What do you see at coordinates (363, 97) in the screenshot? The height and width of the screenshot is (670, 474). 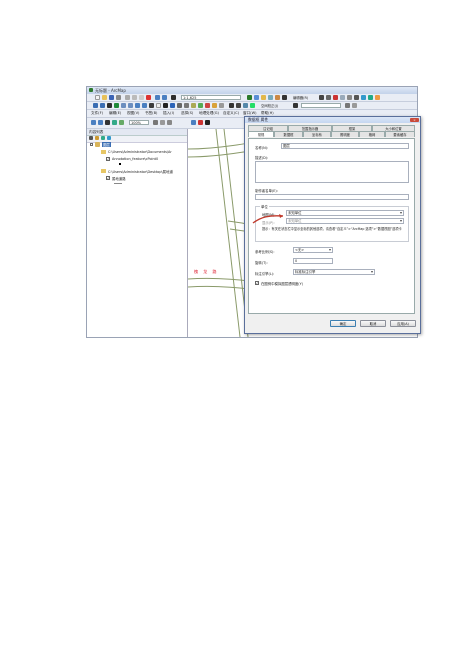 I see `attributes-icon` at bounding box center [363, 97].